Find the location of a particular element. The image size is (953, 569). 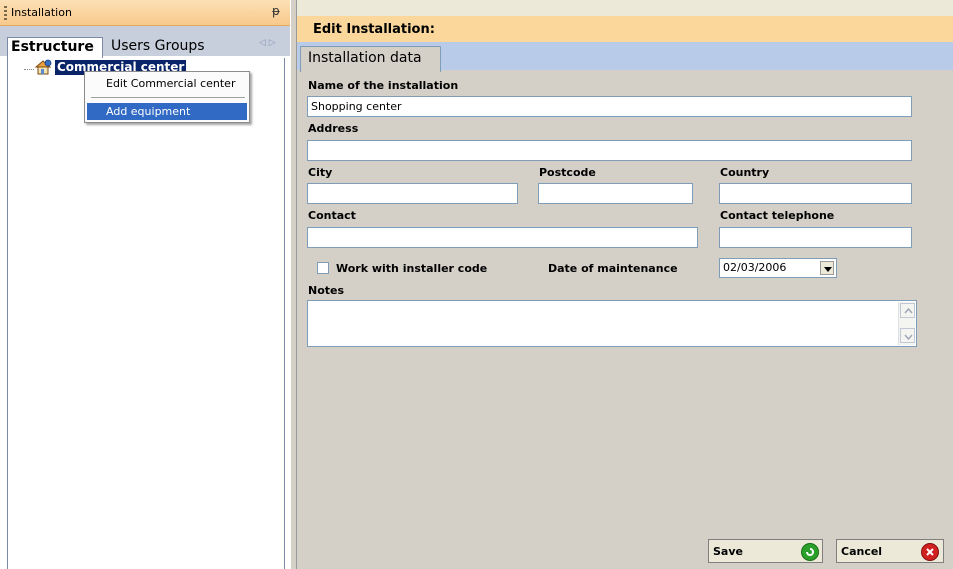

left-panel-title: Installation is located at coordinates (41, 12).